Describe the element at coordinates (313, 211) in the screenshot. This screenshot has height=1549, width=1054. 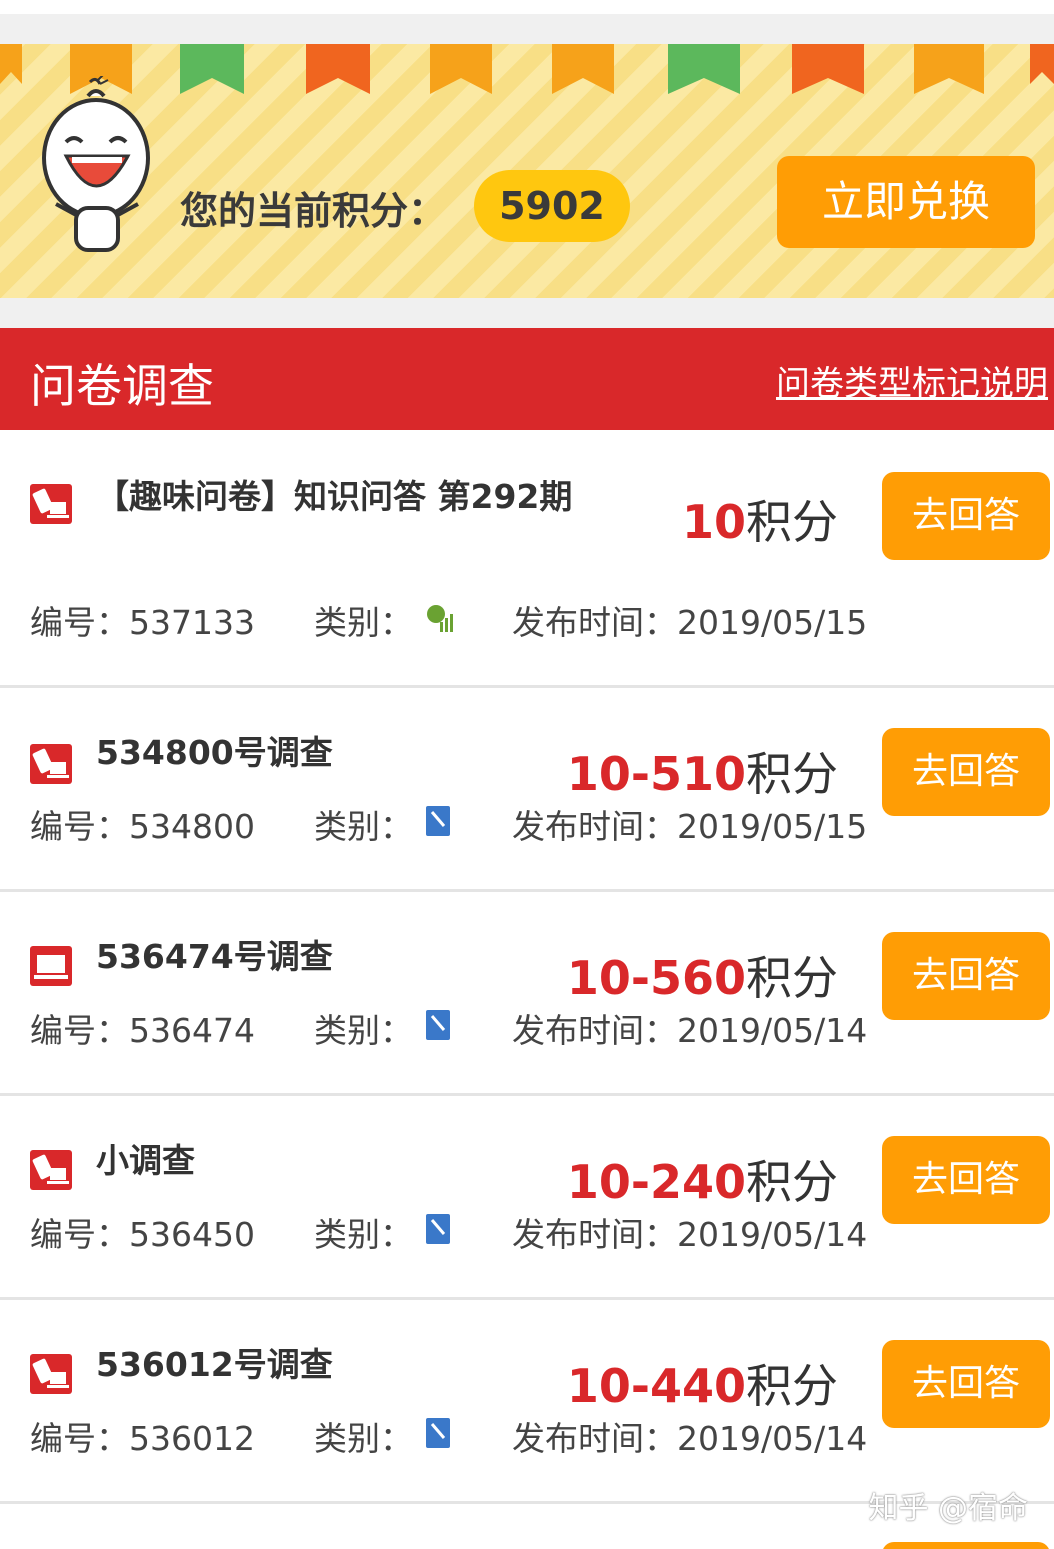
I see `score-label: 您的当前积分：` at that location.